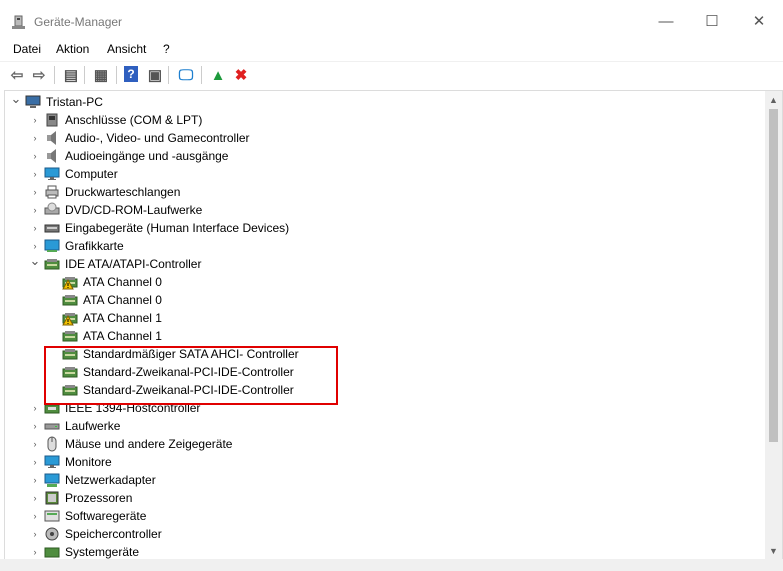  What do you see at coordinates (773, 550) in the screenshot?
I see `scroll-down-icon: ▼` at bounding box center [773, 550].